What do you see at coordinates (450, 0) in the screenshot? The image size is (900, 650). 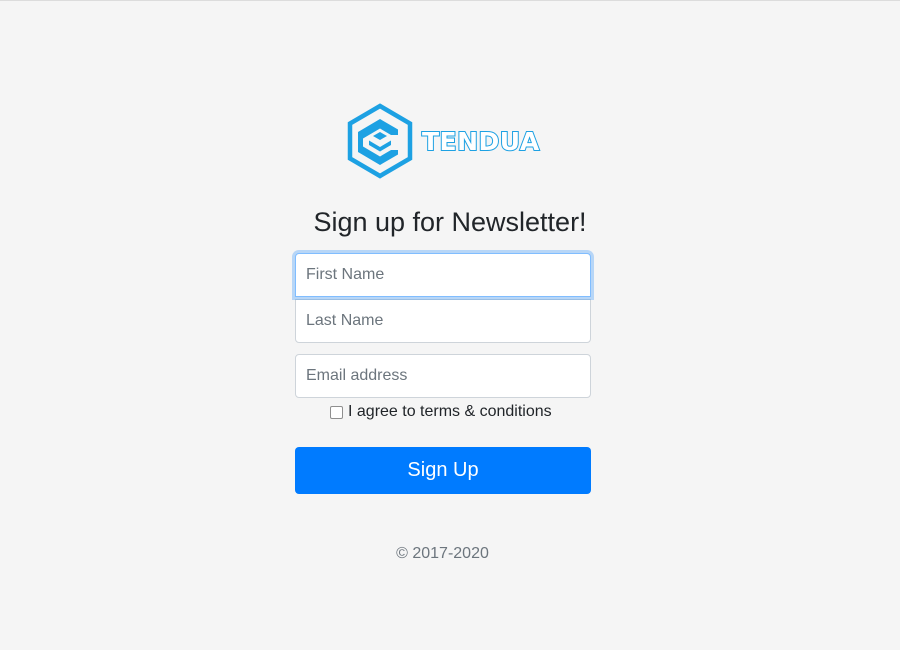 I see `top-border` at bounding box center [450, 0].